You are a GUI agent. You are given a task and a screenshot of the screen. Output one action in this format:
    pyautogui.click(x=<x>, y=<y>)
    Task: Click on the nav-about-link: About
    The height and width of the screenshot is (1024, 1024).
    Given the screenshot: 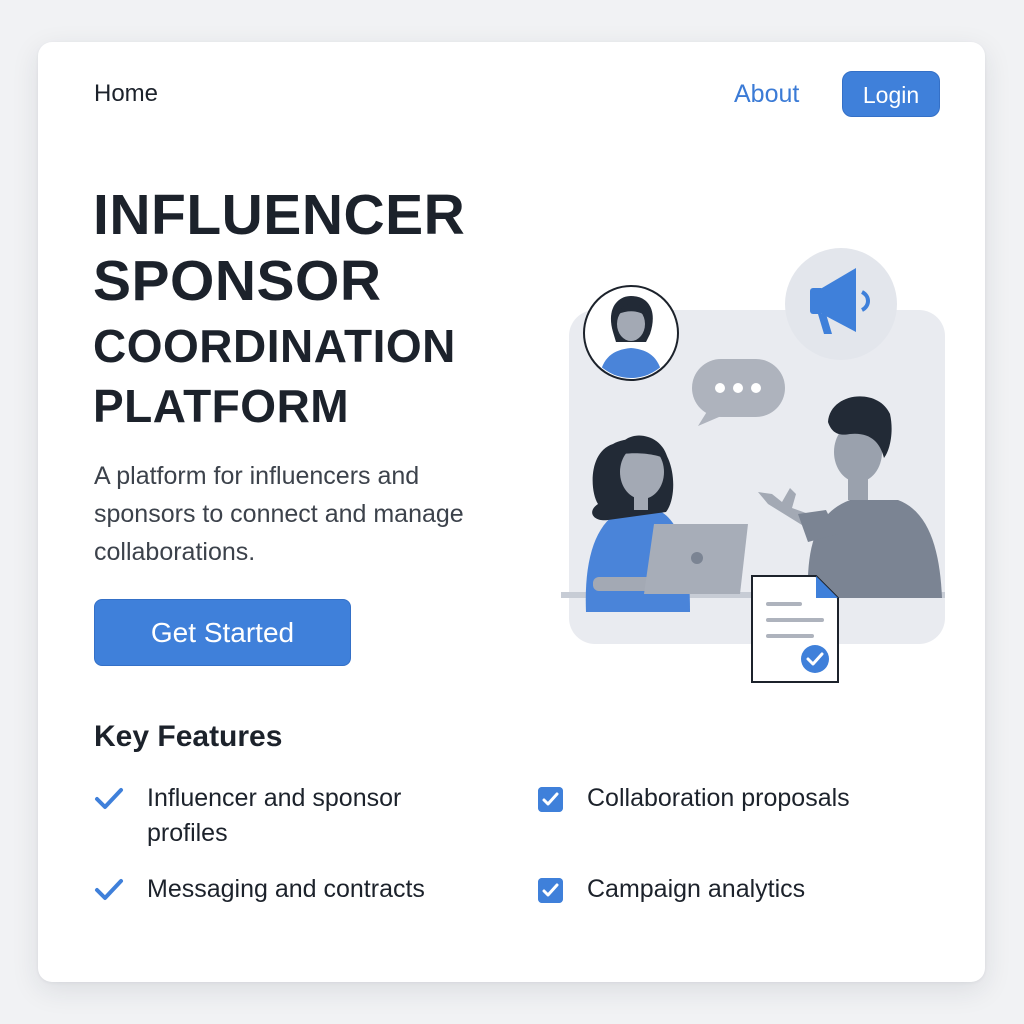 What is the action you would take?
    pyautogui.click(x=766, y=94)
    